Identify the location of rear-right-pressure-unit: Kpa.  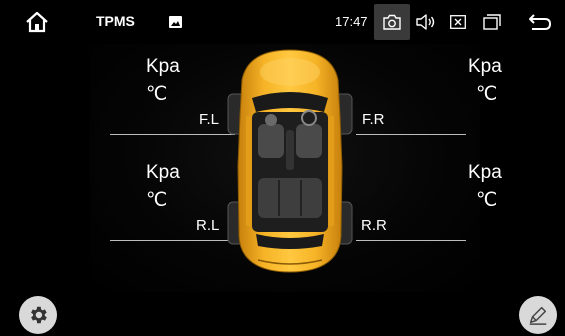
(485, 172).